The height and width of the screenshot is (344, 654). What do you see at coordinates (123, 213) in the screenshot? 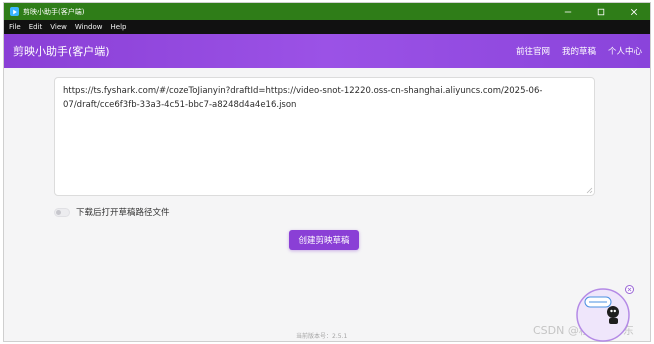
I see `open-path-toggle-label: 下载后打开草稿路径文件` at bounding box center [123, 213].